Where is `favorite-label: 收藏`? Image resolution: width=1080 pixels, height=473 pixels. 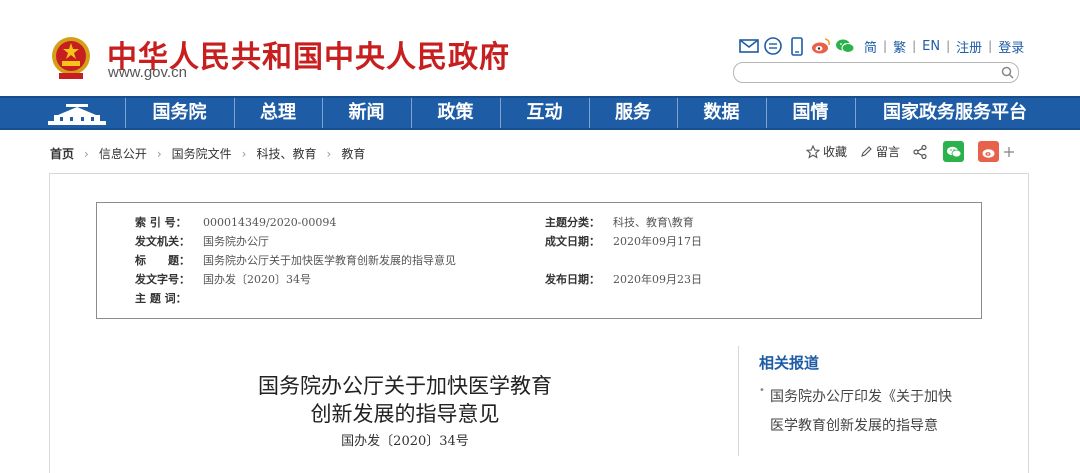 favorite-label: 收藏 is located at coordinates (835, 152).